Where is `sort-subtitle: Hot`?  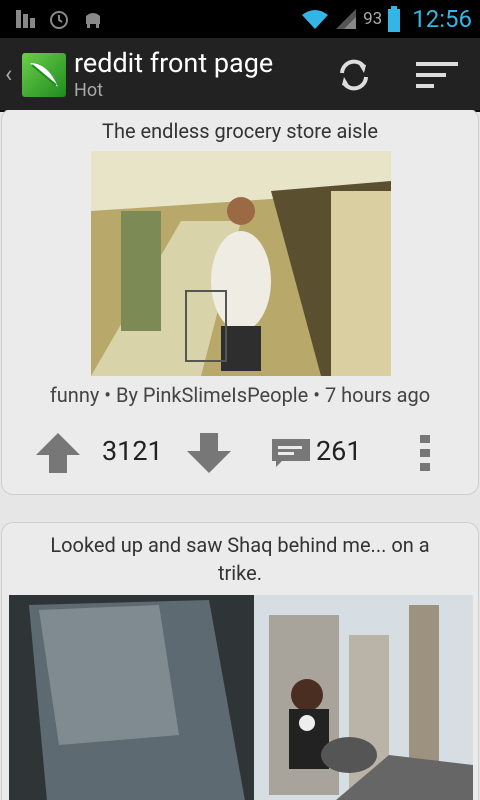
sort-subtitle: Hot is located at coordinates (88, 90).